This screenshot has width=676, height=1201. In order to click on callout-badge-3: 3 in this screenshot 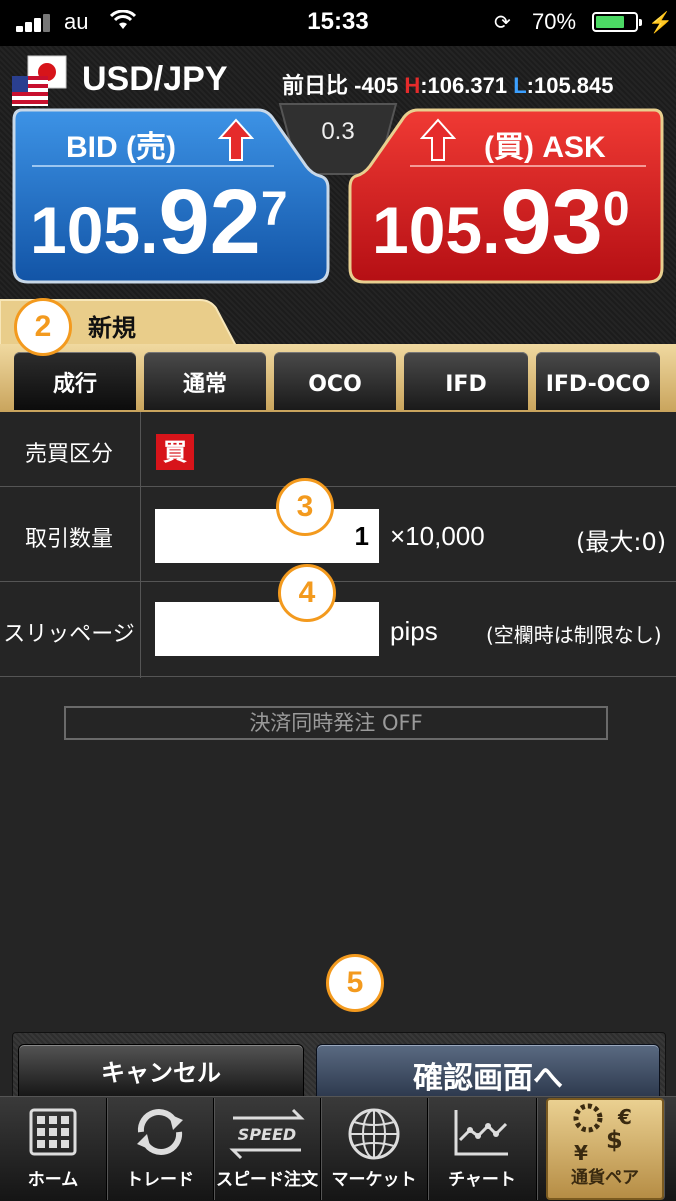, I will do `click(305, 507)`.